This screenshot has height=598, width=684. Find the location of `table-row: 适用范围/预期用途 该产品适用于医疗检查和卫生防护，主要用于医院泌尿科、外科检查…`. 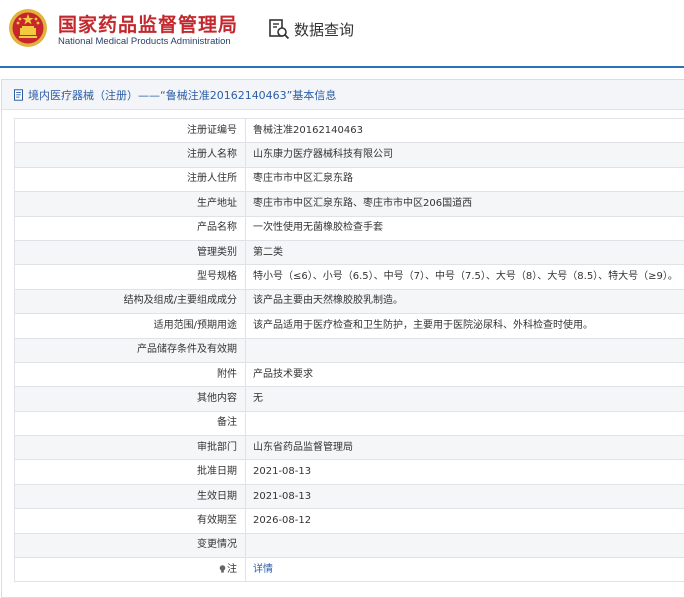

table-row: 适用范围/预期用途 该产品适用于医疗检查和卫生防护，主要用于医院泌尿科、外科检查… is located at coordinates (349, 326).